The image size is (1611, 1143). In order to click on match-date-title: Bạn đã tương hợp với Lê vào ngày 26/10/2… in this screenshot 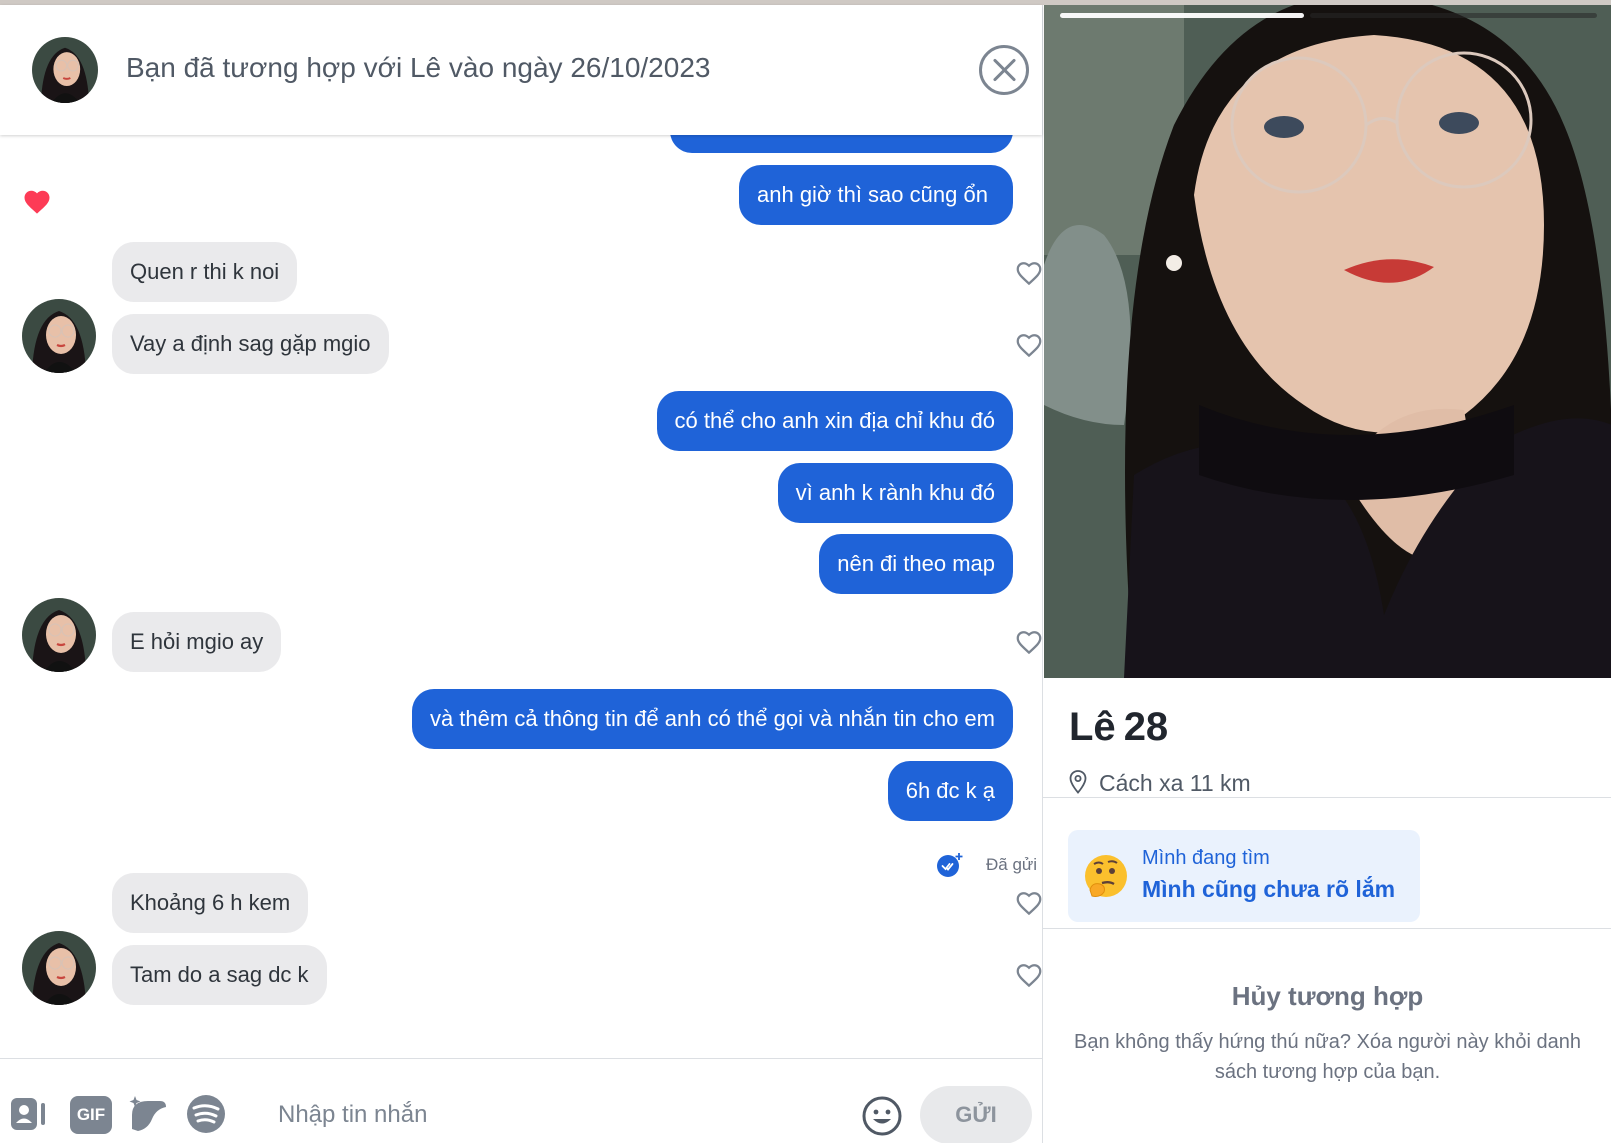, I will do `click(418, 67)`.